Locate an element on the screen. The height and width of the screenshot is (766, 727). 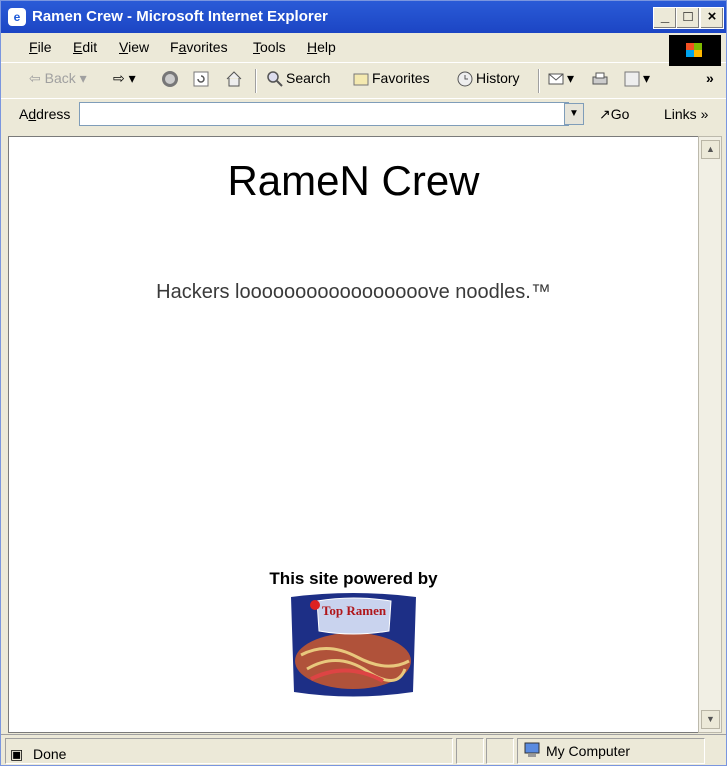
go-arrow-icon: ↗ is located at coordinates (605, 114).